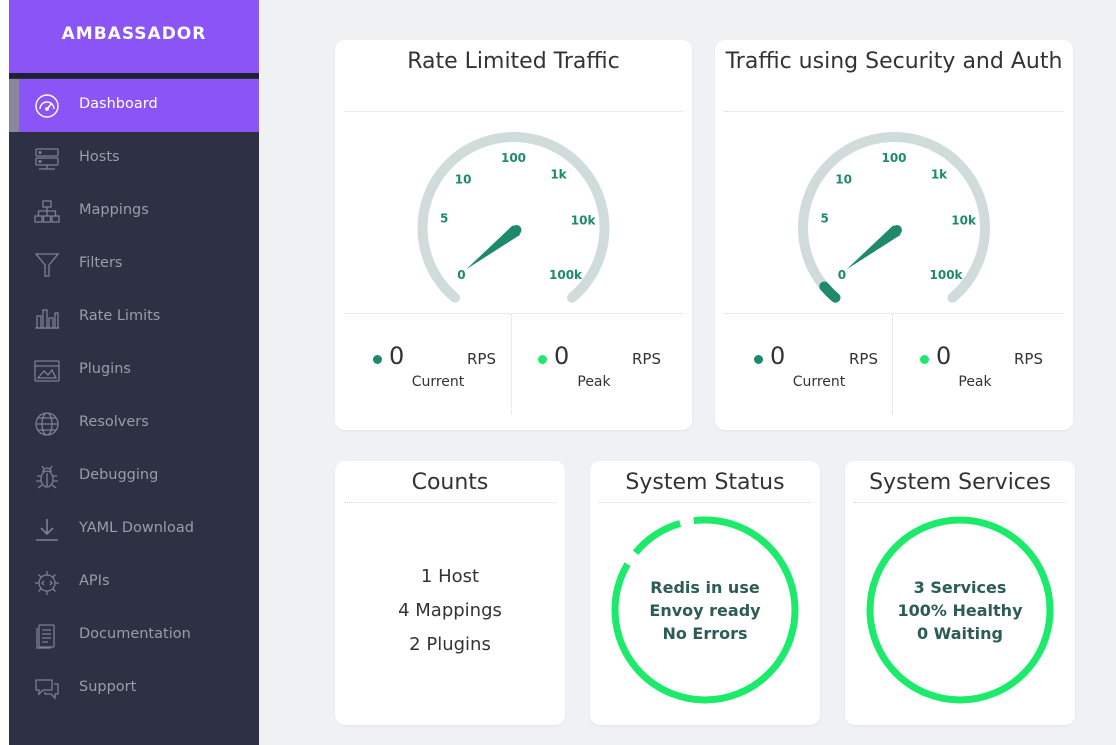 Image resolution: width=1116 pixels, height=745 pixels. I want to click on sidebar-item-debugging: Debugging, so click(134, 476).